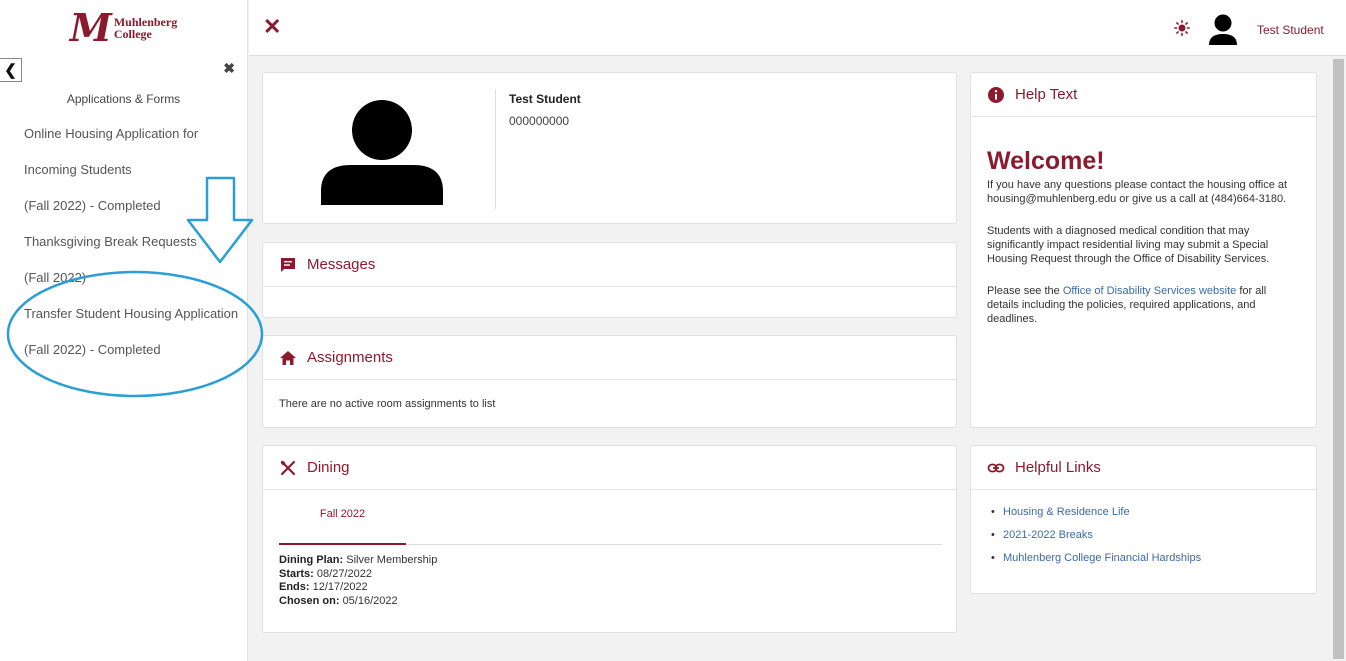  Describe the element at coordinates (370, 600) in the screenshot. I see `dining-chosen-value: 05/16/2022` at that location.